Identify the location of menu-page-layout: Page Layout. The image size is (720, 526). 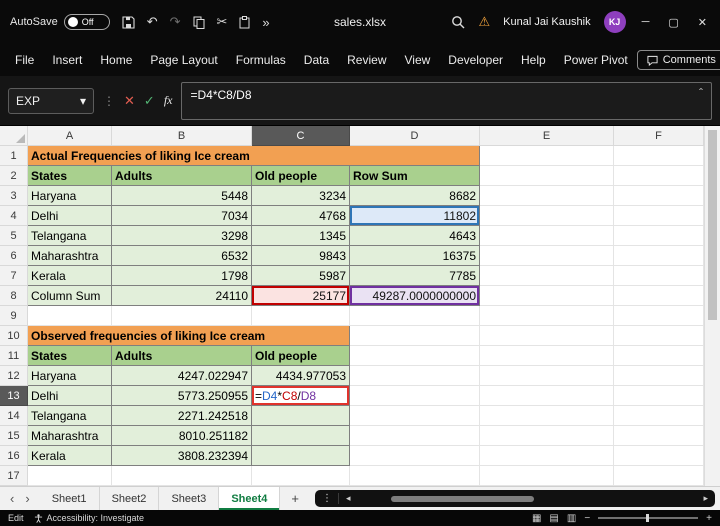
(183, 60).